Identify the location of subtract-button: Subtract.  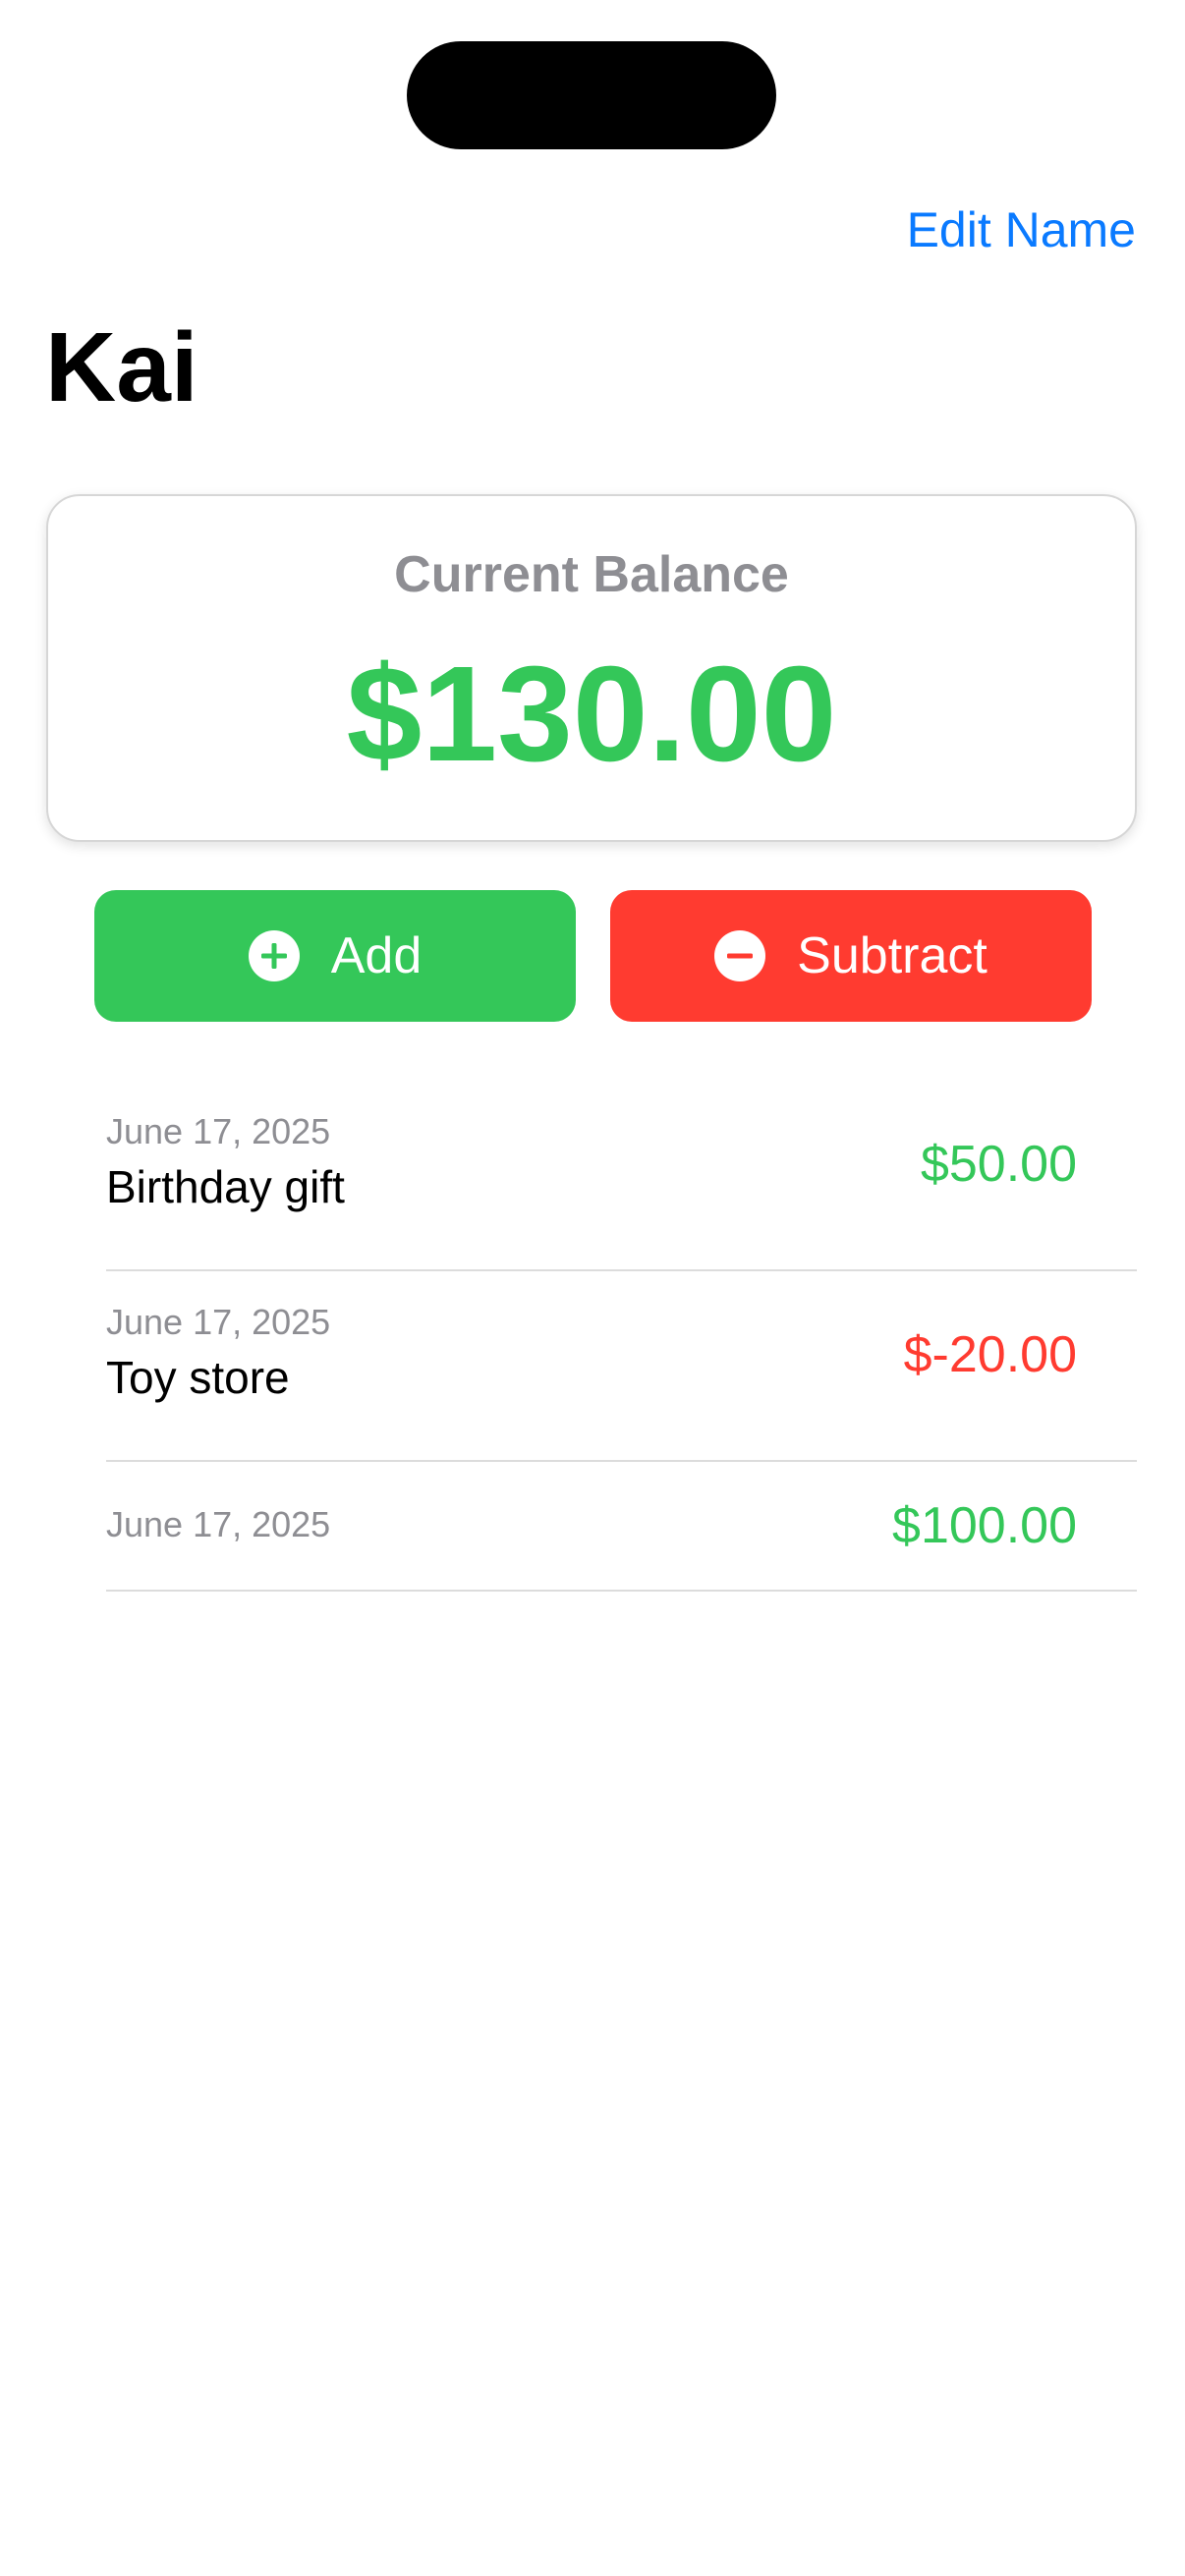
(851, 956).